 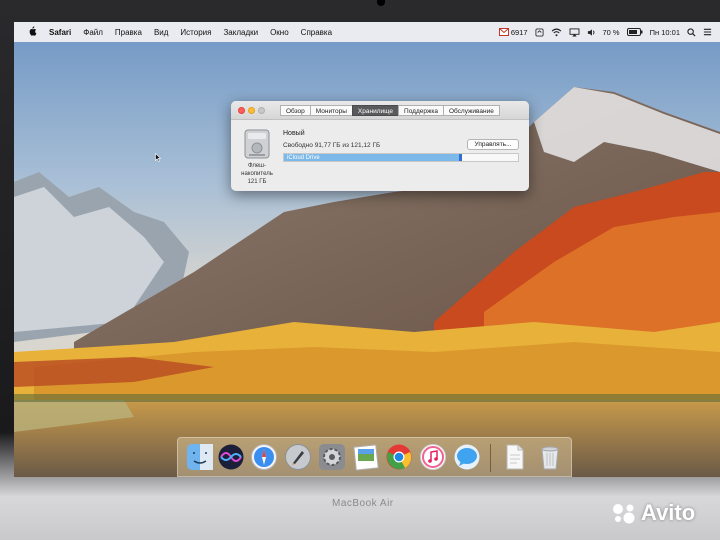 What do you see at coordinates (471, 110) in the screenshot?
I see `tab-service: Обслуживание` at bounding box center [471, 110].